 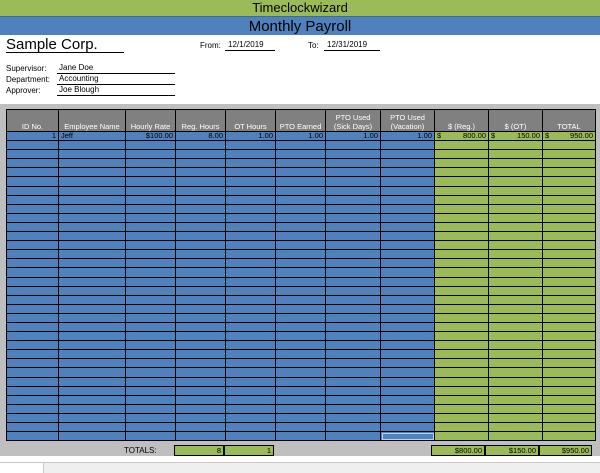 What do you see at coordinates (512, 450) in the screenshot?
I see `total-ot-pay: $150.00` at bounding box center [512, 450].